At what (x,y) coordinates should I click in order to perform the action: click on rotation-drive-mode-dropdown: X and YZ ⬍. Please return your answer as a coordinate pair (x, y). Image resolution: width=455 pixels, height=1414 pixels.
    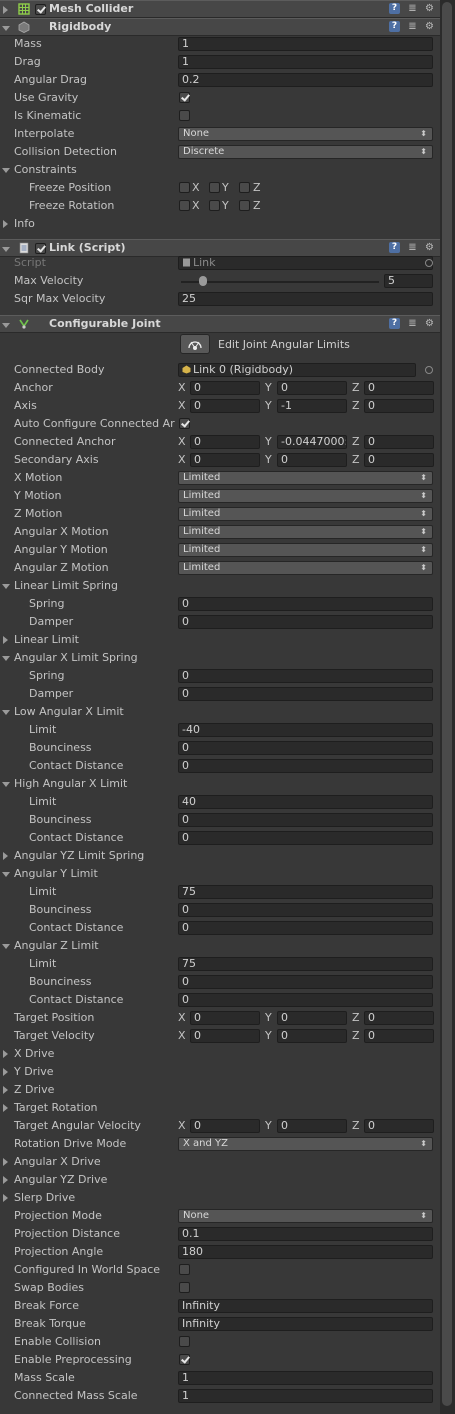
    Looking at the image, I should click on (305, 1144).